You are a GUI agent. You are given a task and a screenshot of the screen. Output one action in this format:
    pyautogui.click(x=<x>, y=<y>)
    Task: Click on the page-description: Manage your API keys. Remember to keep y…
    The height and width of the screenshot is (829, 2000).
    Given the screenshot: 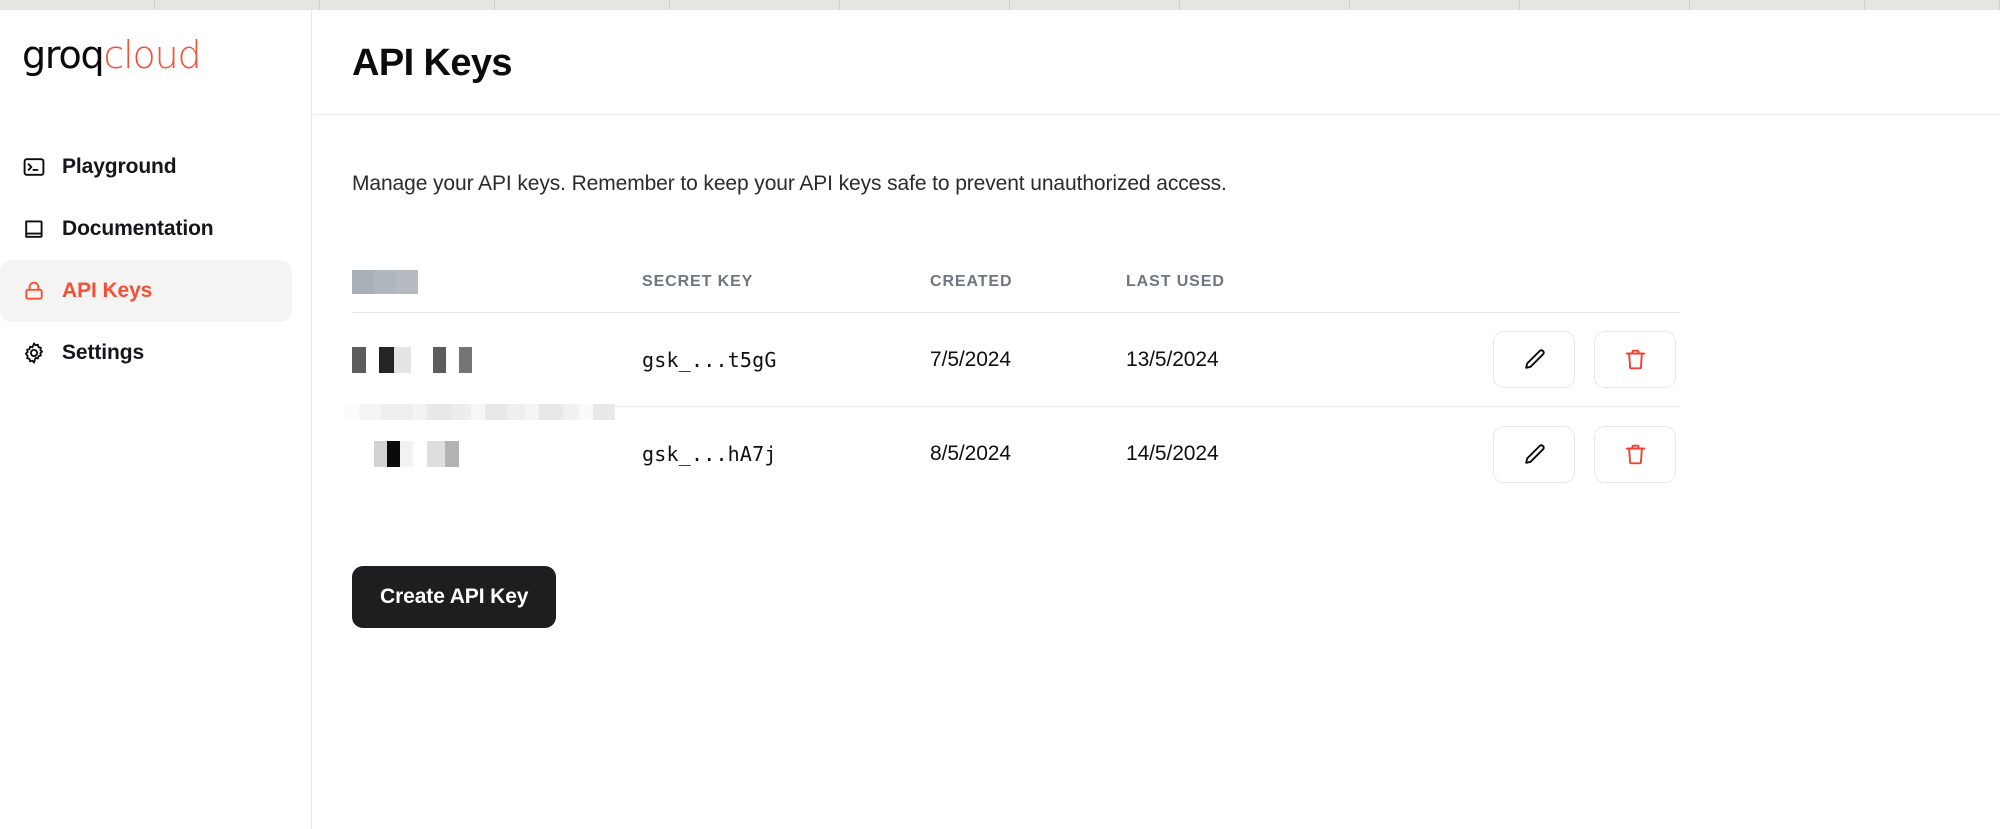 What is the action you would take?
    pyautogui.click(x=789, y=183)
    